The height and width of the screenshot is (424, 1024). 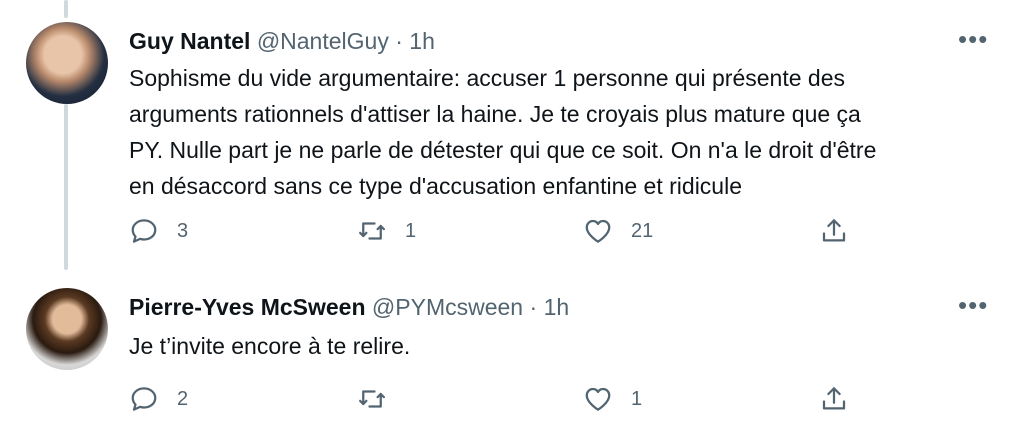 I want to click on retweet-button: 1, so click(x=386, y=231).